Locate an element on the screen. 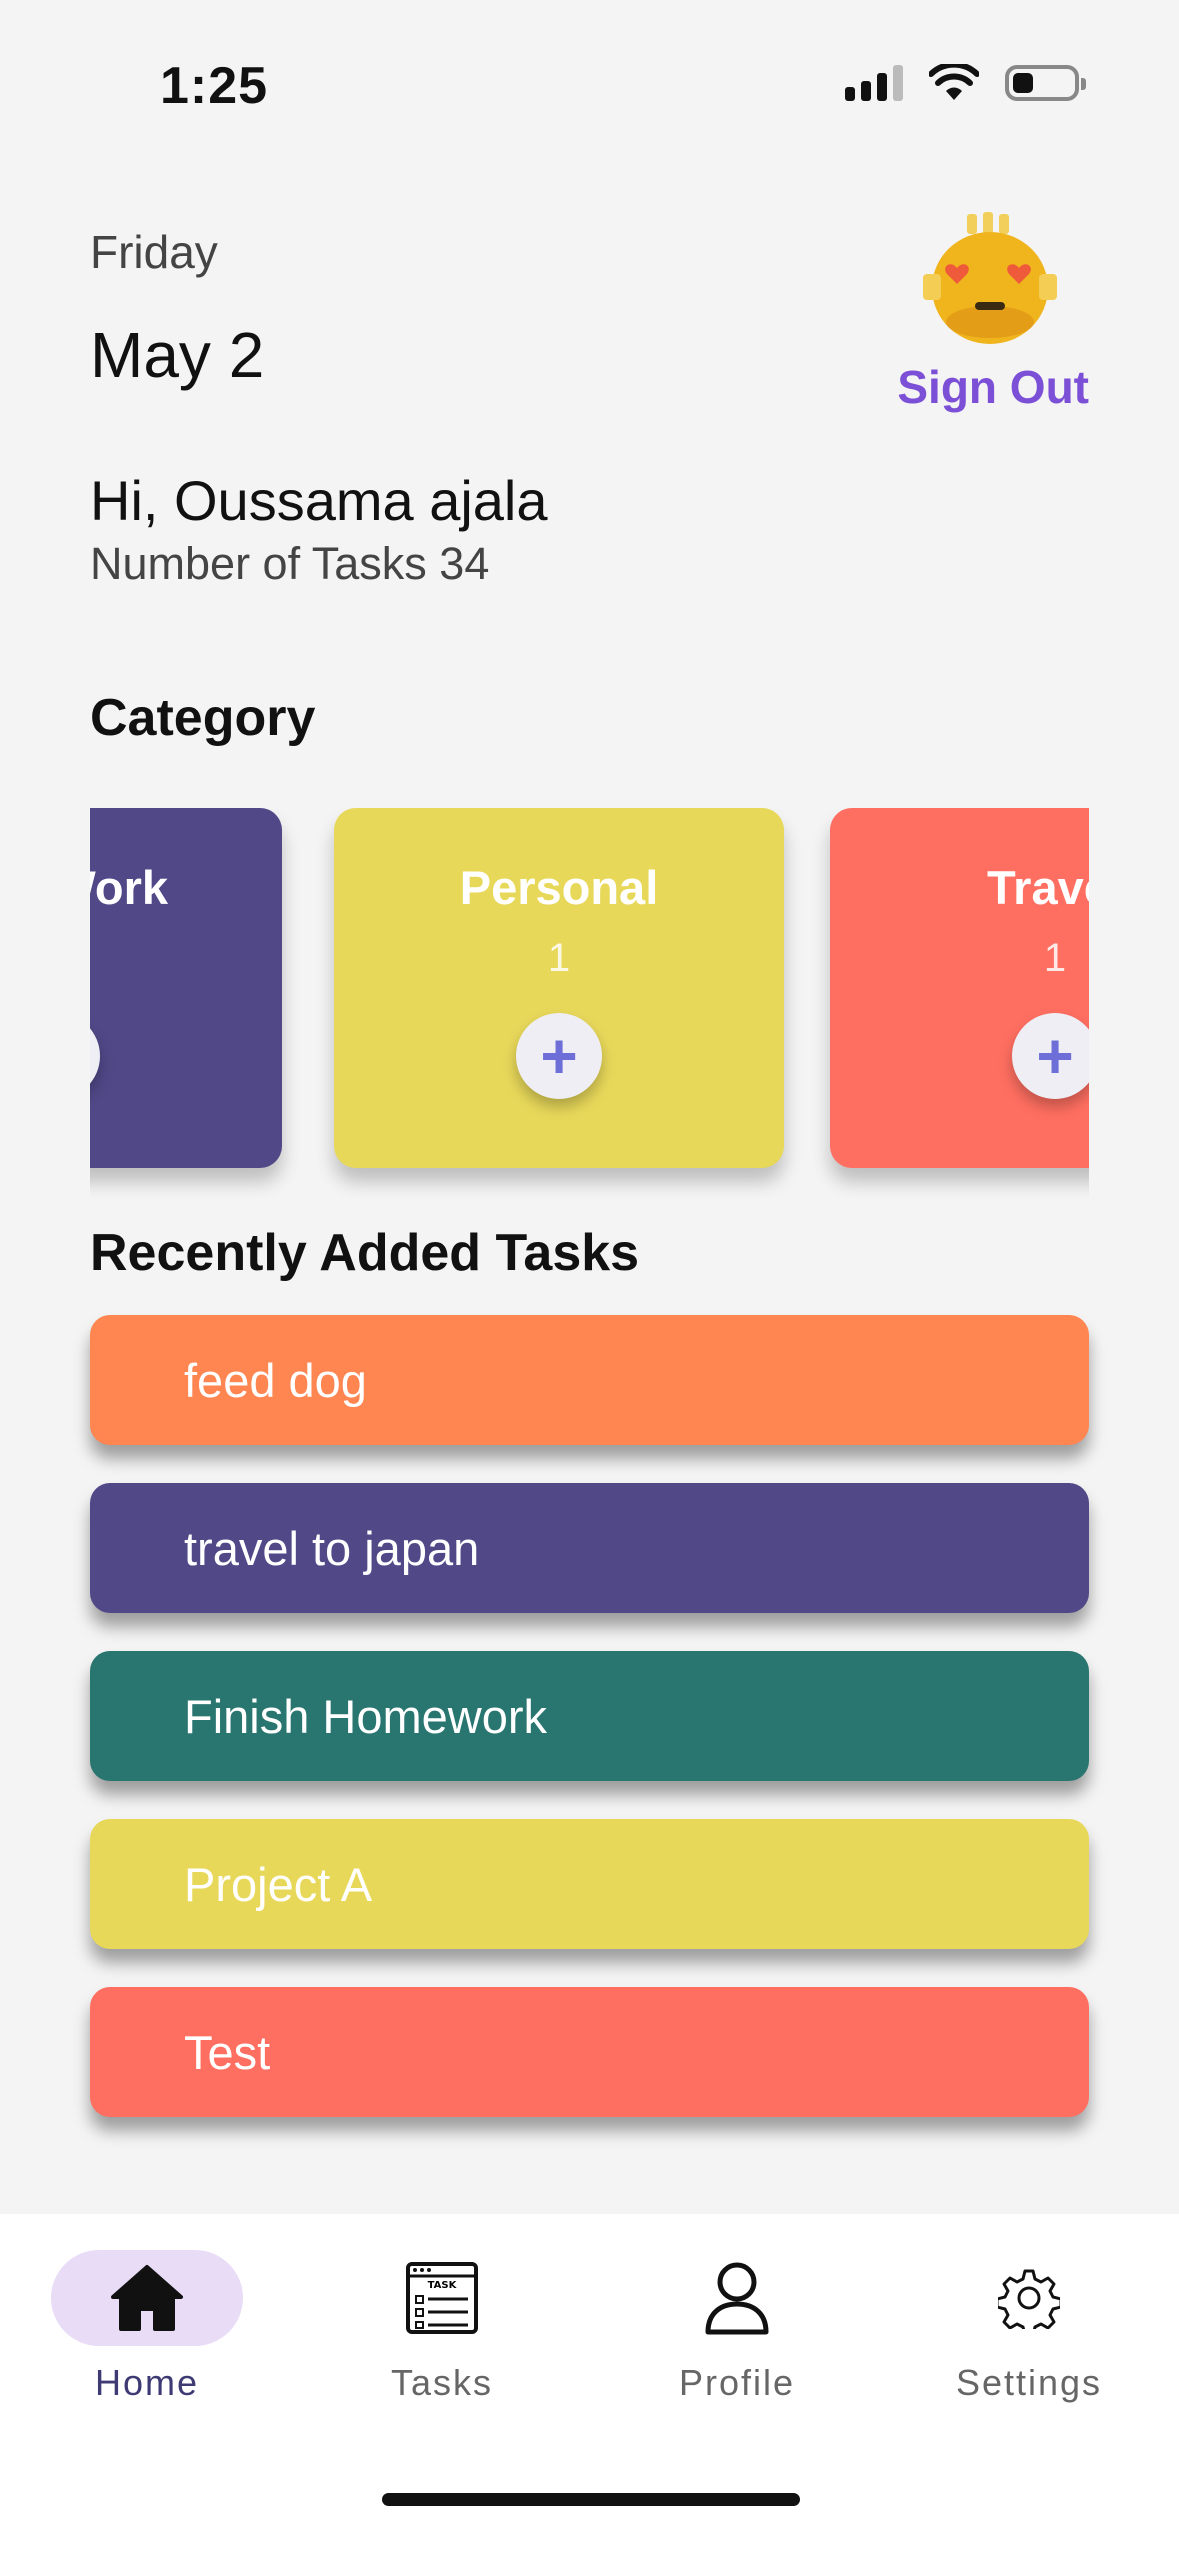 The height and width of the screenshot is (2556, 1179). nav-home: Home is located at coordinates (147, 2327).